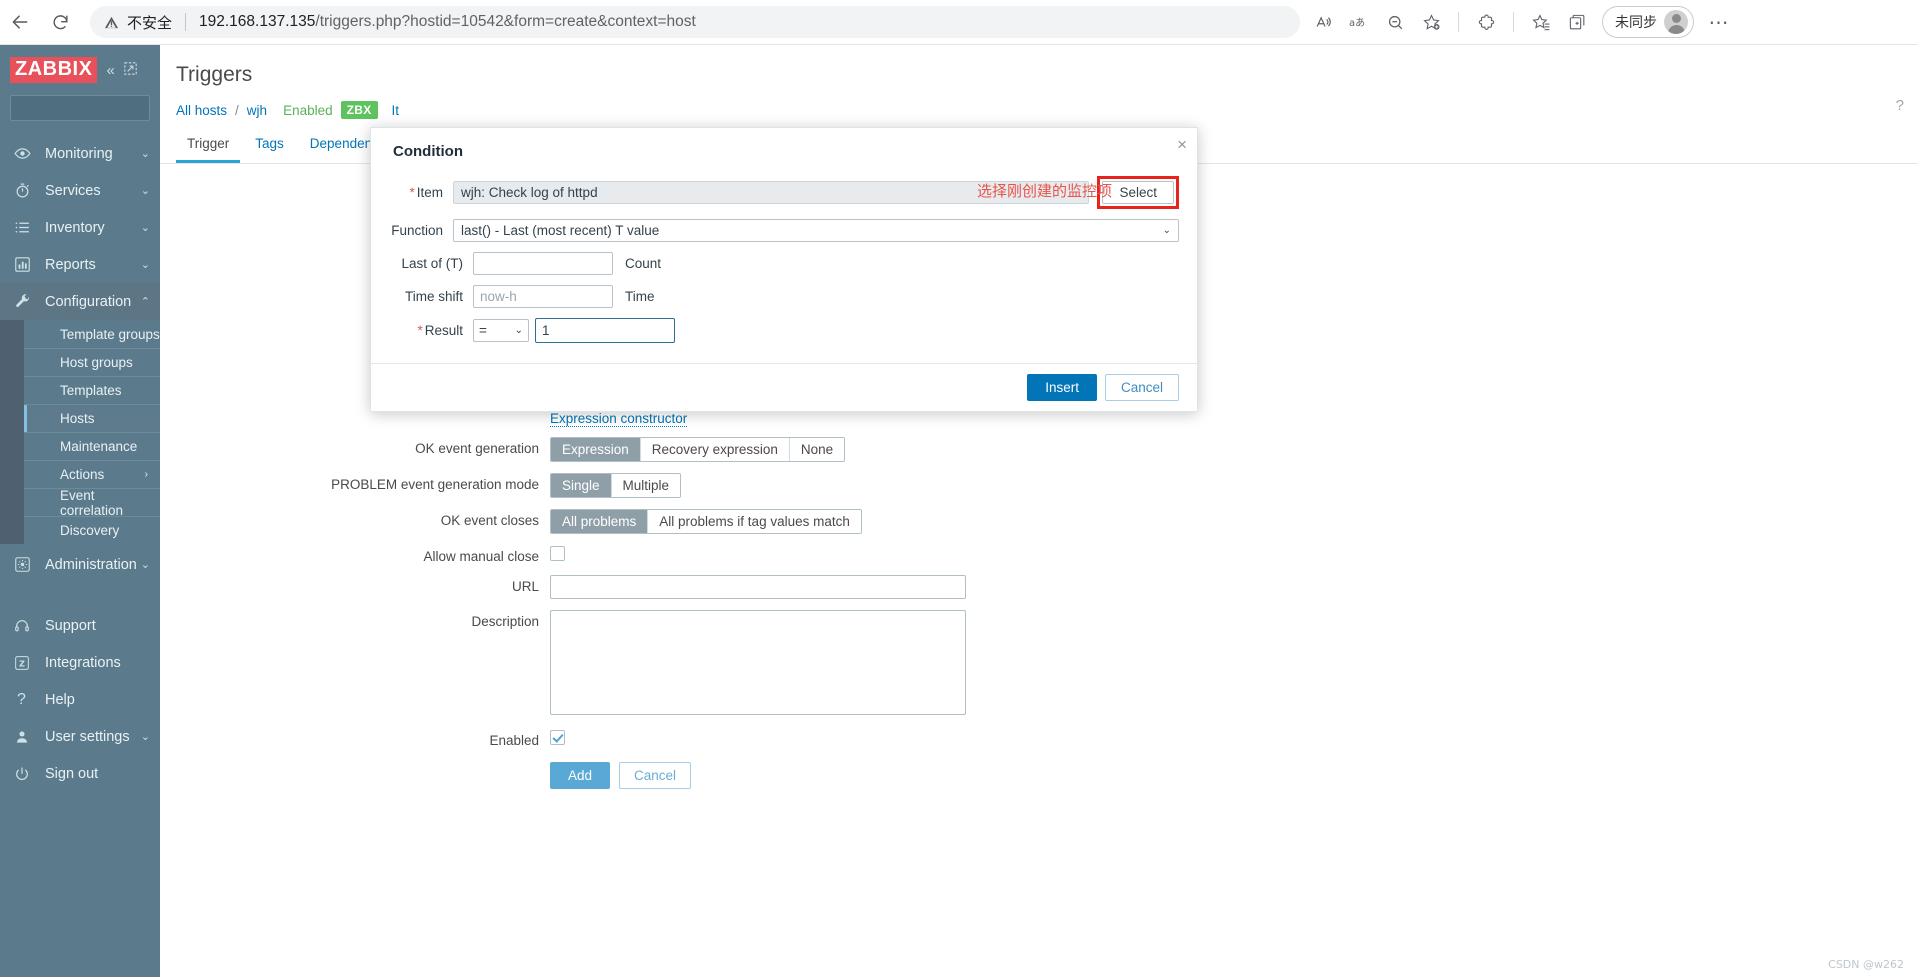 The width and height of the screenshot is (1918, 977). What do you see at coordinates (201, 110) in the screenshot?
I see `breadcrumb-all-hosts: All hosts` at bounding box center [201, 110].